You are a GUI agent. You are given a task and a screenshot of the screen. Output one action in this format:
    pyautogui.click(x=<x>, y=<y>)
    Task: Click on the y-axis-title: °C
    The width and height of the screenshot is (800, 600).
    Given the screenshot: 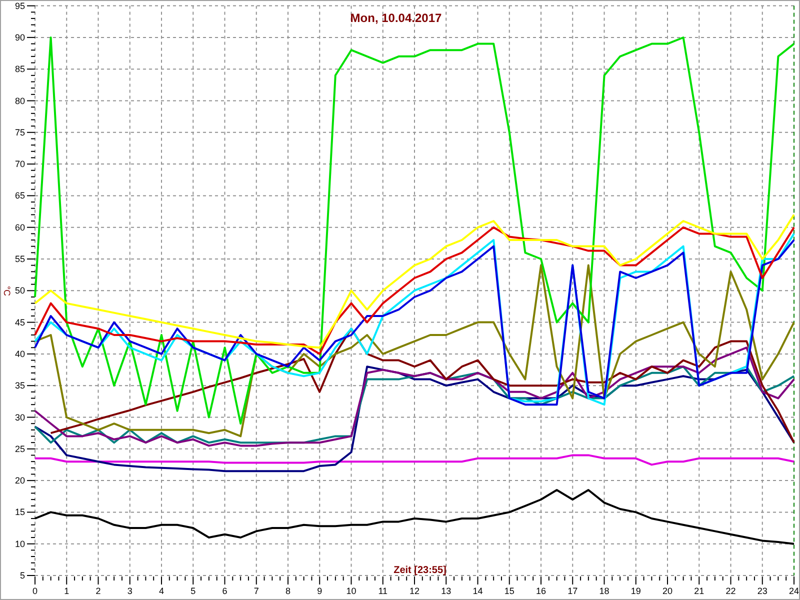 What is the action you would take?
    pyautogui.click(x=7, y=291)
    